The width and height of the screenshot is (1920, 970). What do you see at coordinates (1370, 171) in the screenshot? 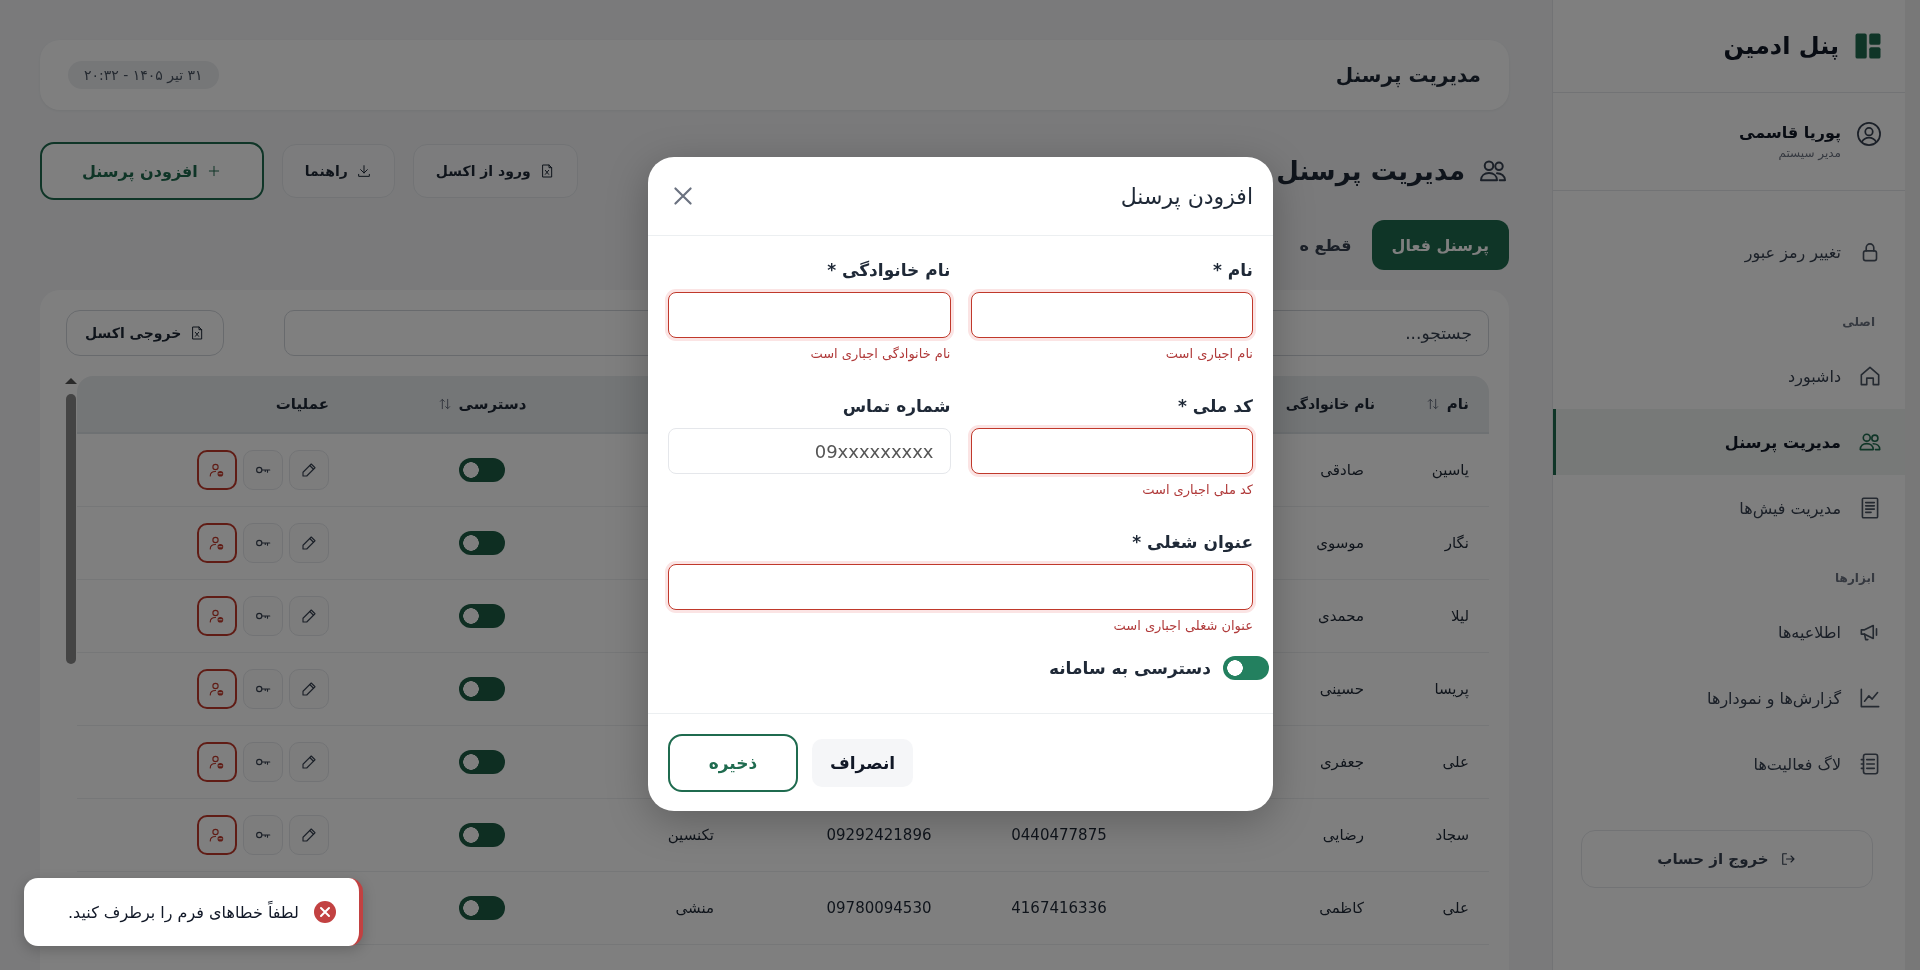
I see `page-title: مدیریت پرسنل` at bounding box center [1370, 171].